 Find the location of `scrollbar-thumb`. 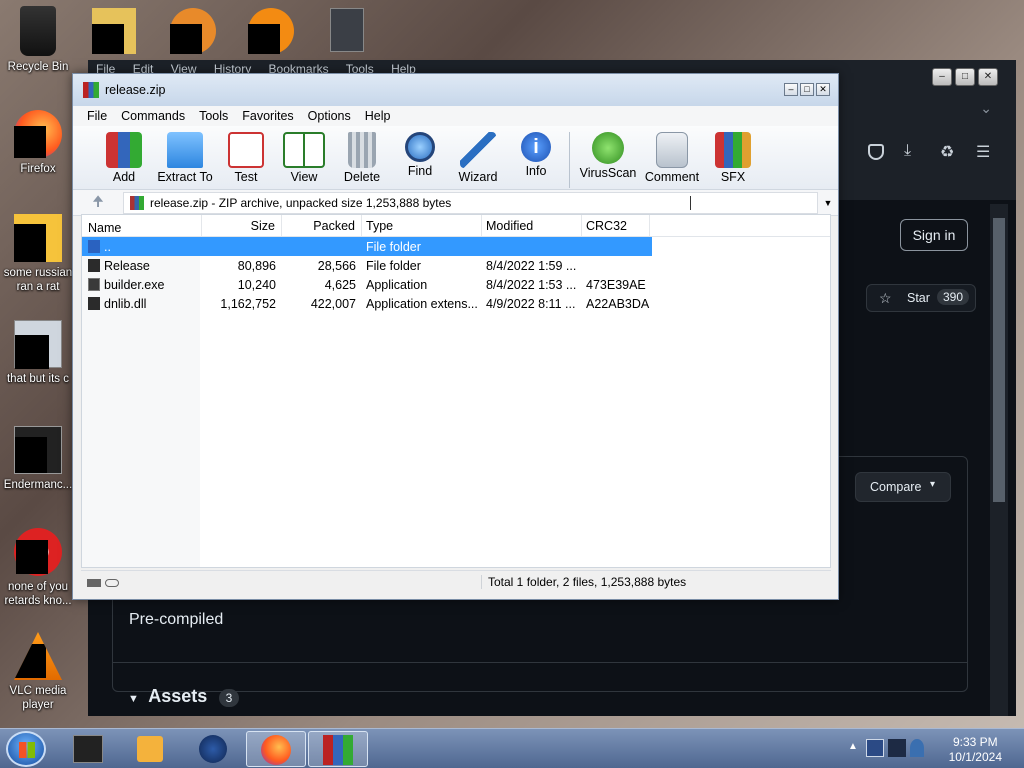

scrollbar-thumb is located at coordinates (999, 360).